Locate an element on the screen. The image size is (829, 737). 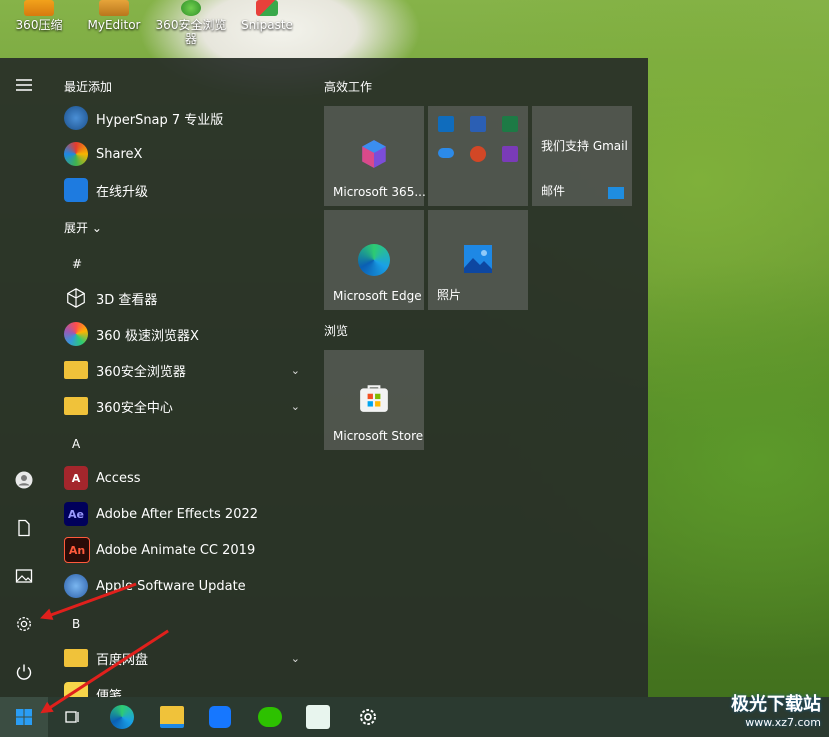
taskbar-edge is located at coordinates (122, 717).